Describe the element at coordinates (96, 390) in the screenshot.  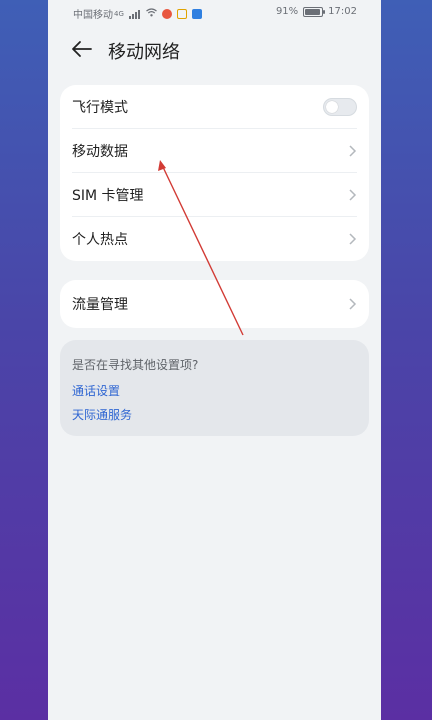
I see `link-call-settings: 通话设置` at that location.